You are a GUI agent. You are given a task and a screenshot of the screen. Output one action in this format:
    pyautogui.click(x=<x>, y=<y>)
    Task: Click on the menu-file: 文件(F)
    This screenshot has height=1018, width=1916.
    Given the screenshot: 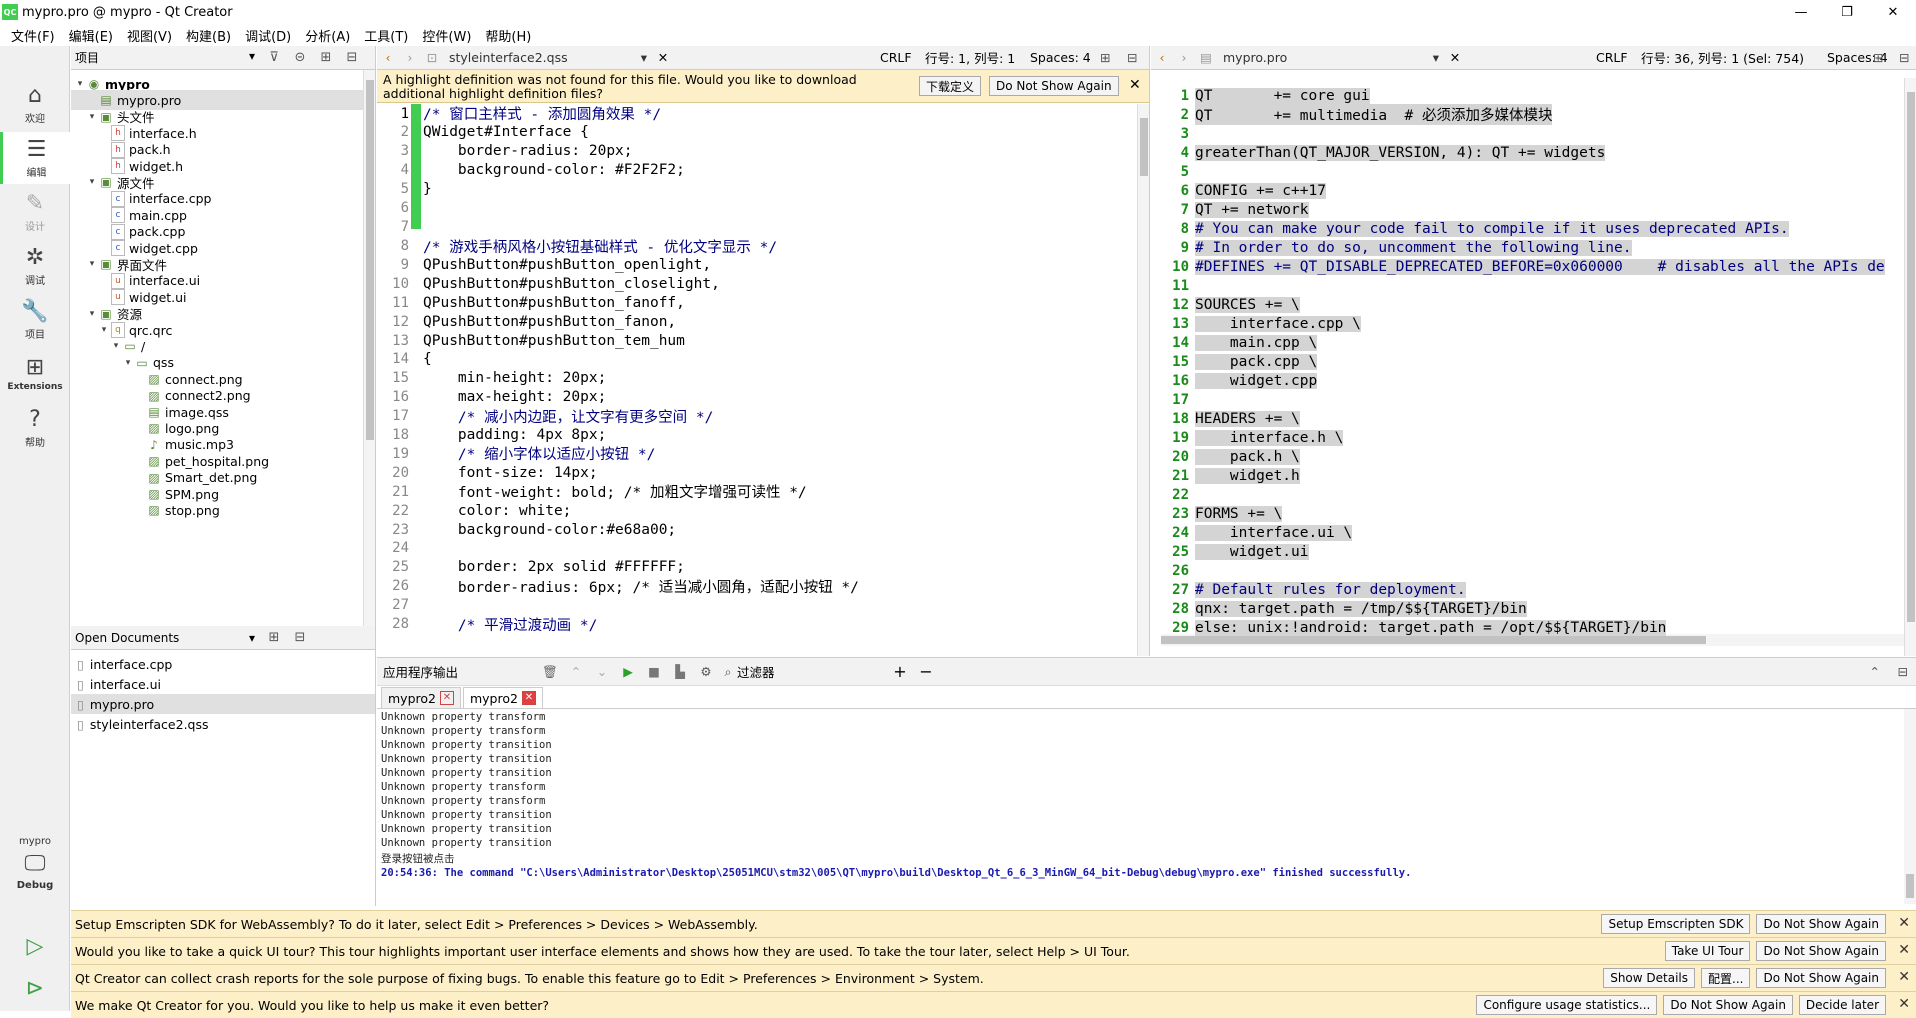 What is the action you would take?
    pyautogui.click(x=33, y=35)
    